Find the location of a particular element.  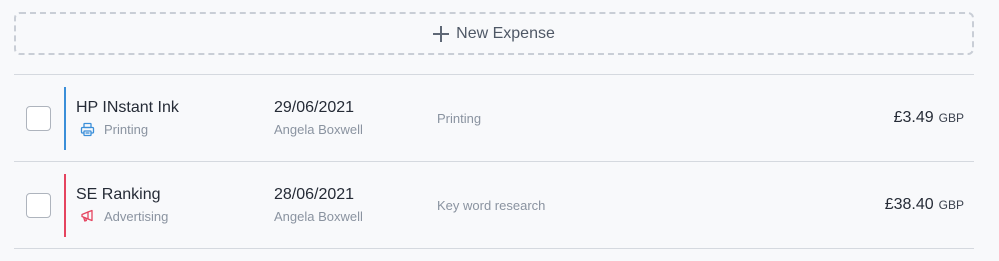

category-label: Printing is located at coordinates (126, 129).